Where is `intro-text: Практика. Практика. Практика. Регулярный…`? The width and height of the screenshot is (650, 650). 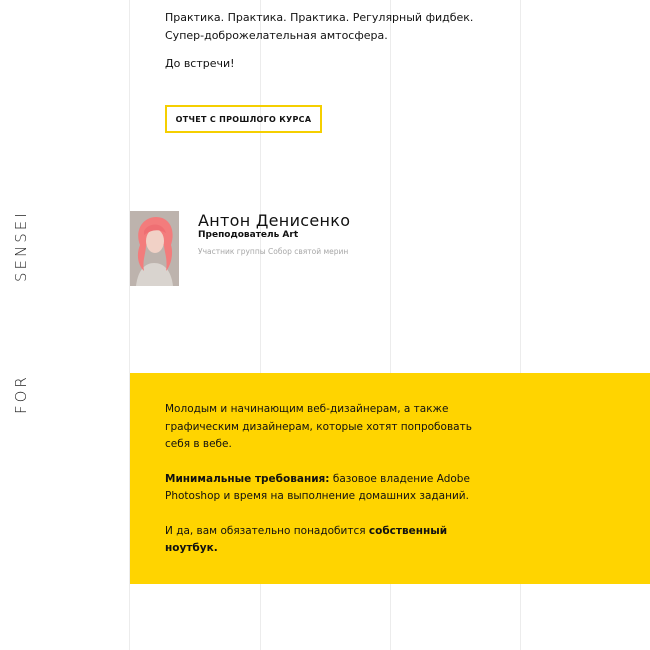
intro-text: Практика. Практика. Практика. Регулярный… is located at coordinates (319, 41).